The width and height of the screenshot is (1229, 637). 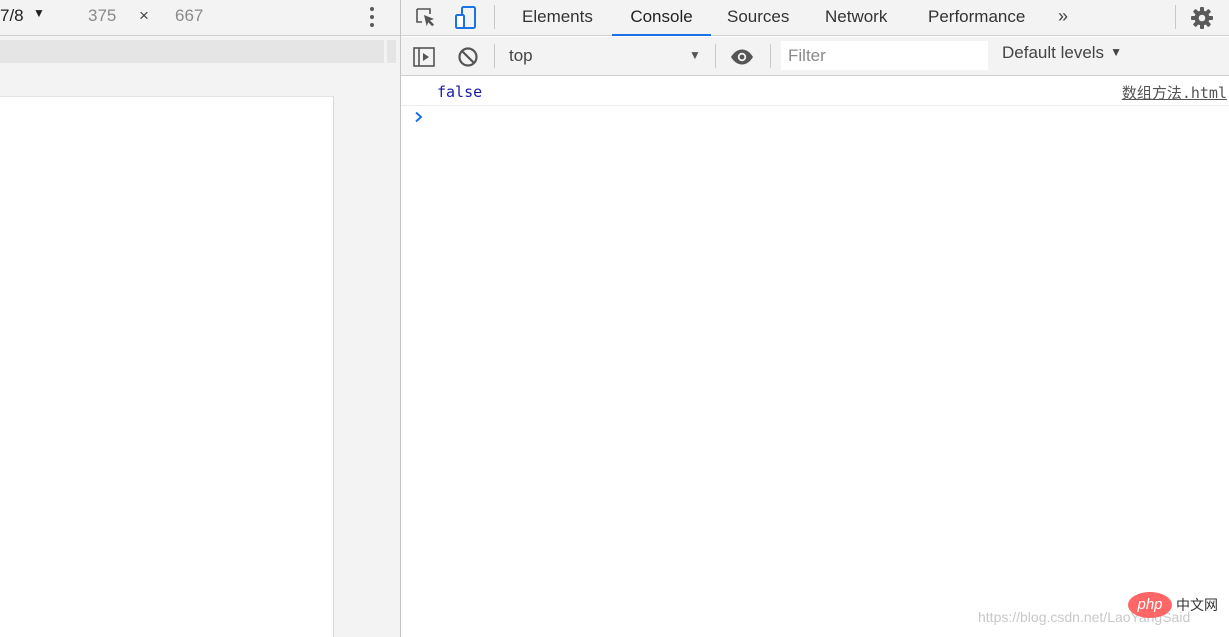 What do you see at coordinates (815, 91) in the screenshot?
I see `console-message: false 数组方法.html` at bounding box center [815, 91].